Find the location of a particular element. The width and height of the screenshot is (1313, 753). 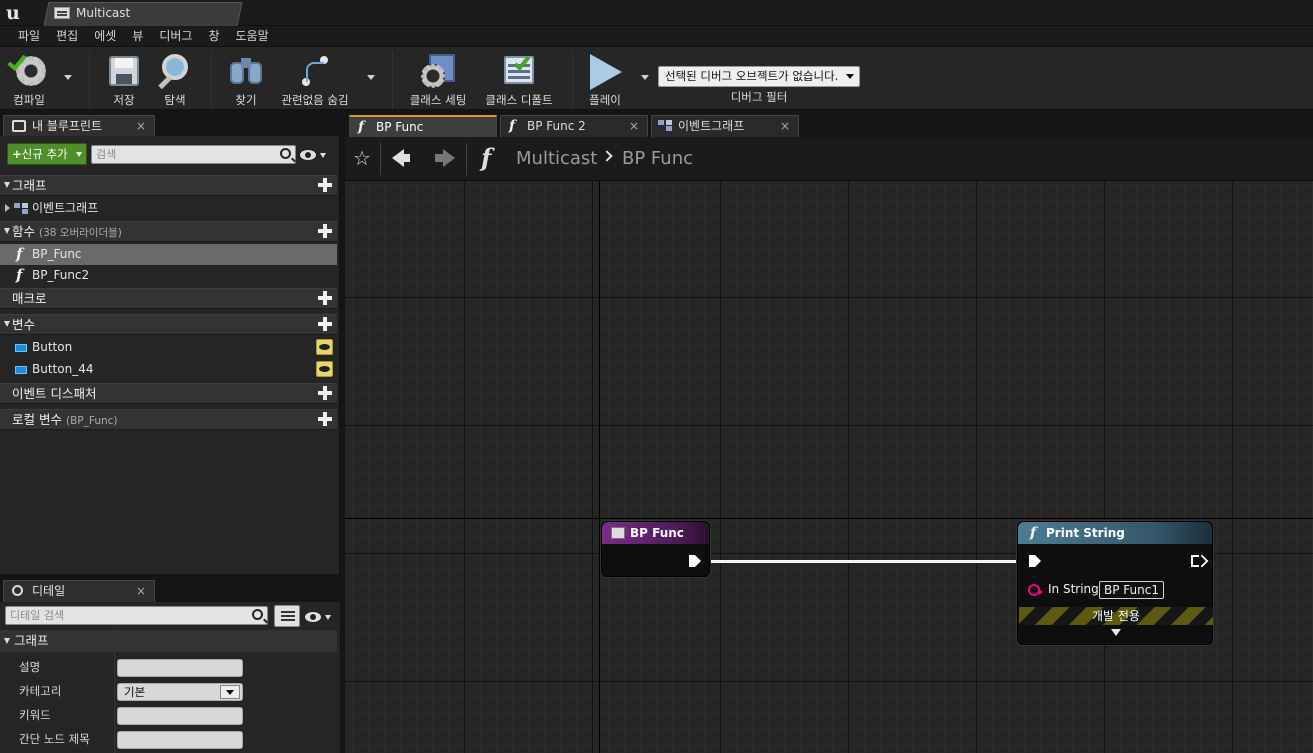

add-local-variable-icon is located at coordinates (325, 419).